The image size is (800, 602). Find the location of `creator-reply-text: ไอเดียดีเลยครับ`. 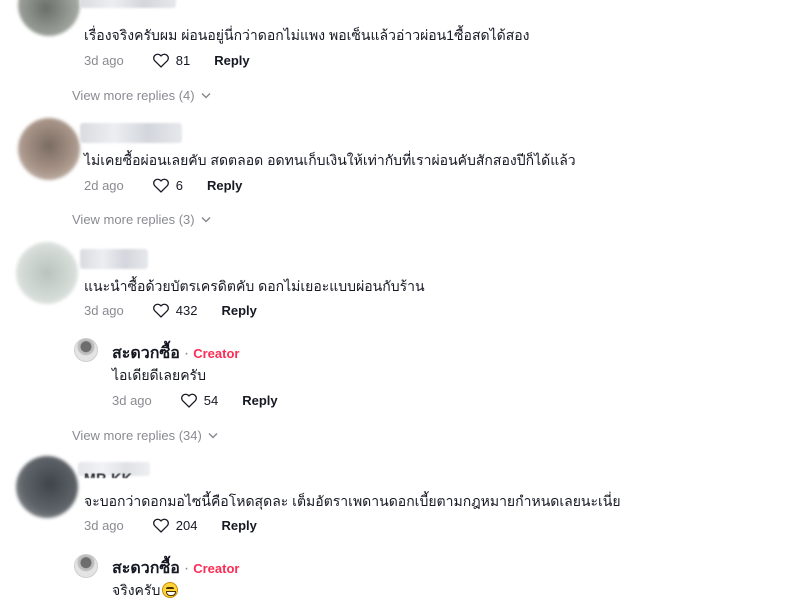

creator-reply-text: ไอเดียดีเลยครับ is located at coordinates (159, 375).